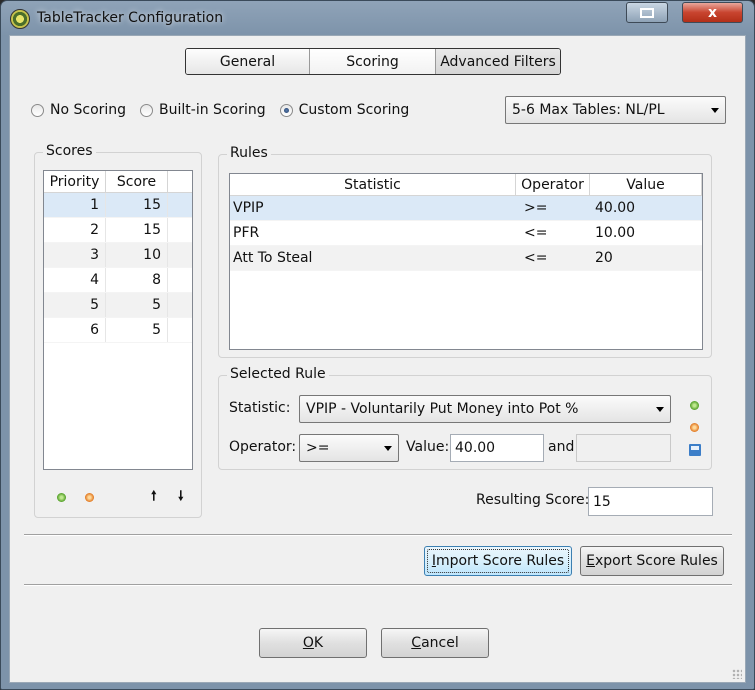 The height and width of the screenshot is (690, 755). Describe the element at coordinates (75, 330) in the screenshot. I see `priority-cell: 6` at that location.